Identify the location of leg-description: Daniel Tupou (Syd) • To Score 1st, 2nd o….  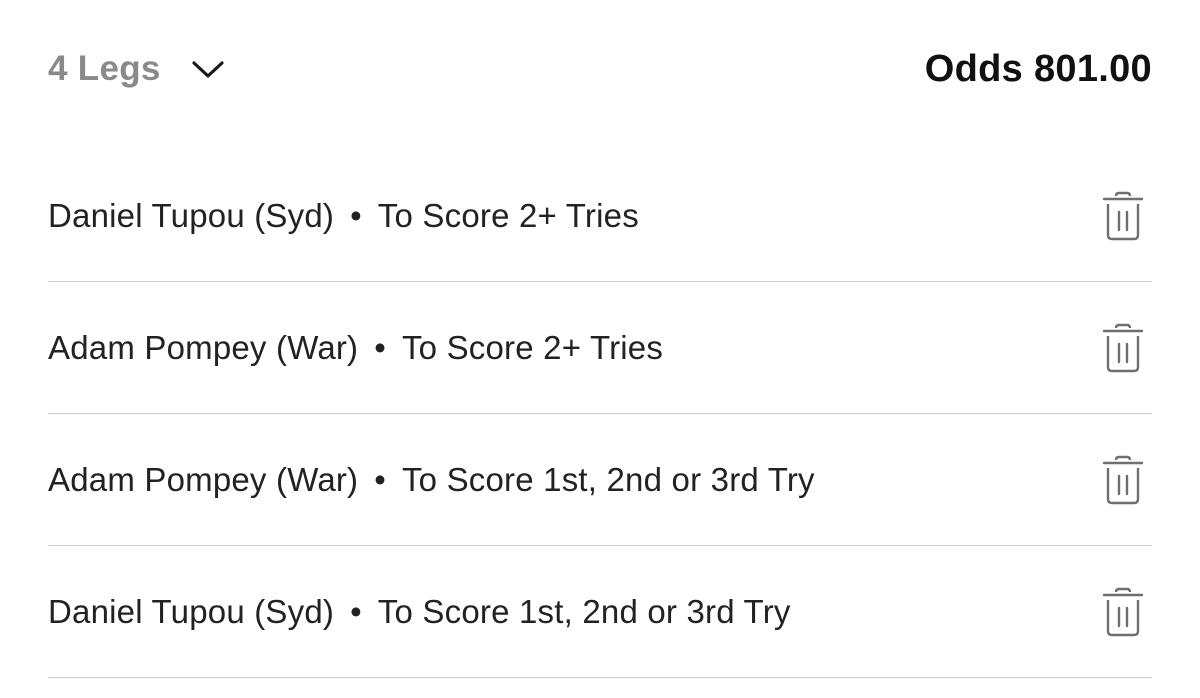
(419, 612).